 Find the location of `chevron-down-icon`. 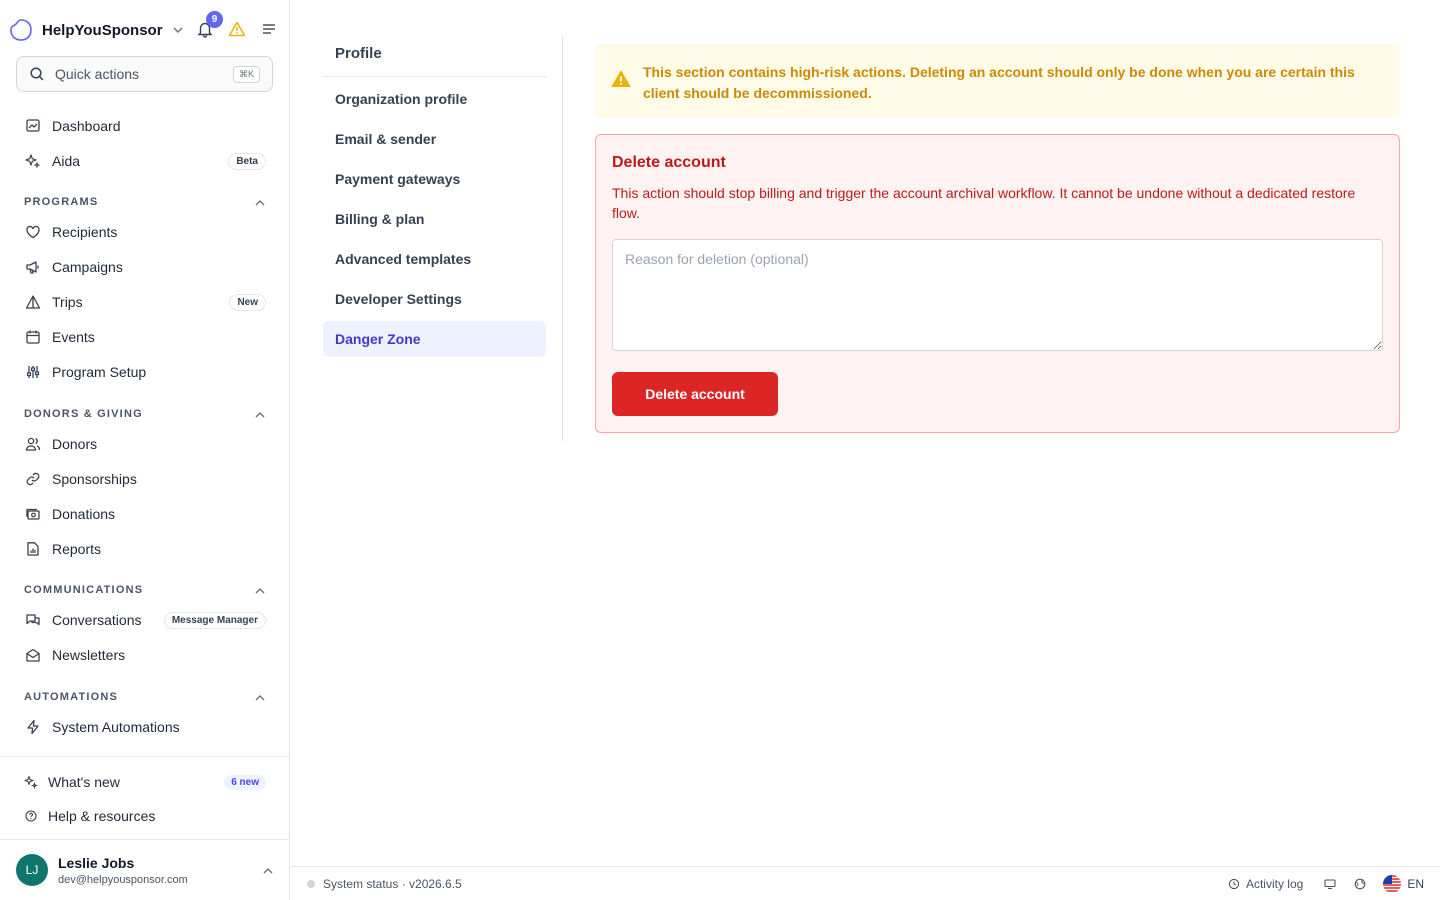

chevron-down-icon is located at coordinates (178, 30).